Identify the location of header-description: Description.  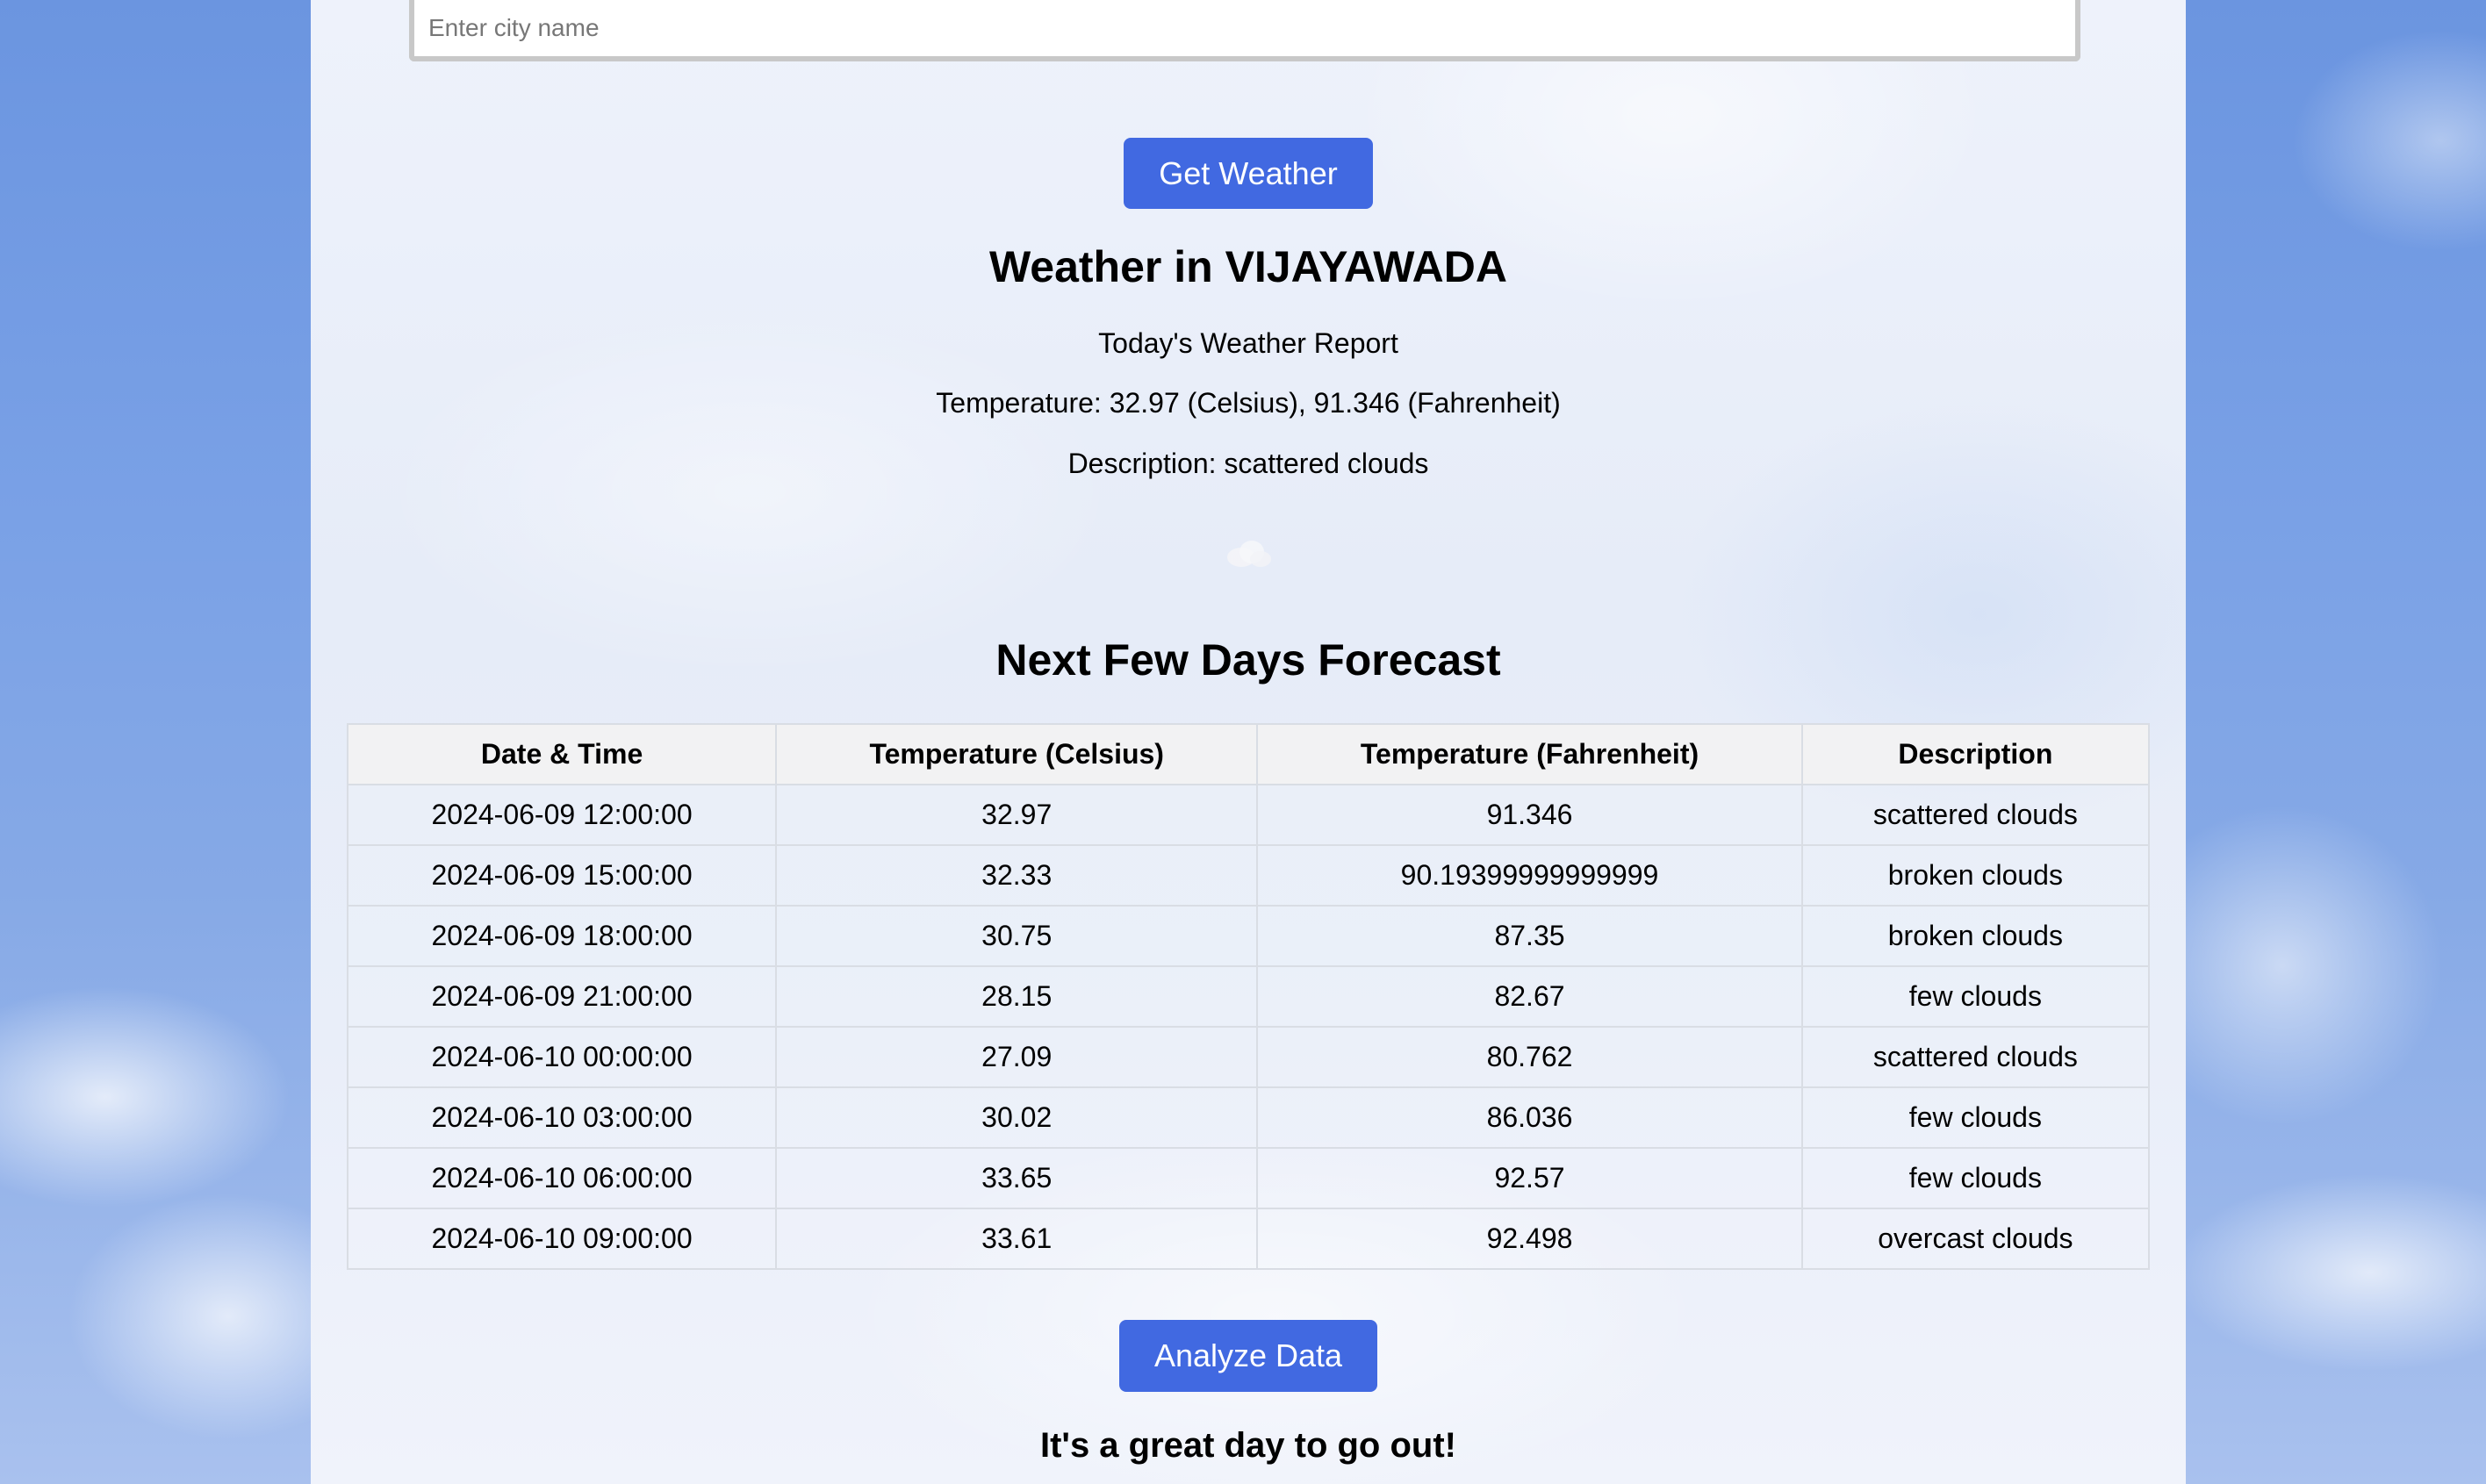
(1975, 754).